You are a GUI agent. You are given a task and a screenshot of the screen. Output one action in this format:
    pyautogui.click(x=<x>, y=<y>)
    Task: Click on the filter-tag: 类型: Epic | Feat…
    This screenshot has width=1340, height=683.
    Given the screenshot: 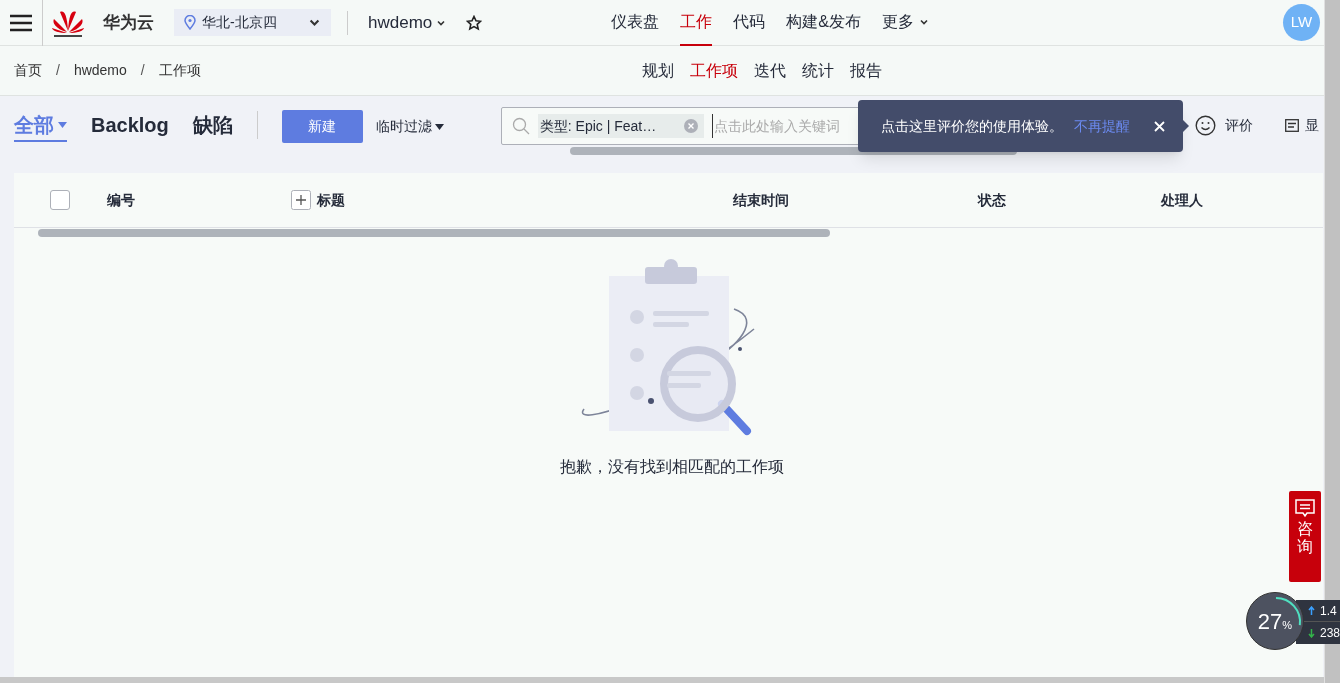 What is the action you would take?
    pyautogui.click(x=620, y=126)
    